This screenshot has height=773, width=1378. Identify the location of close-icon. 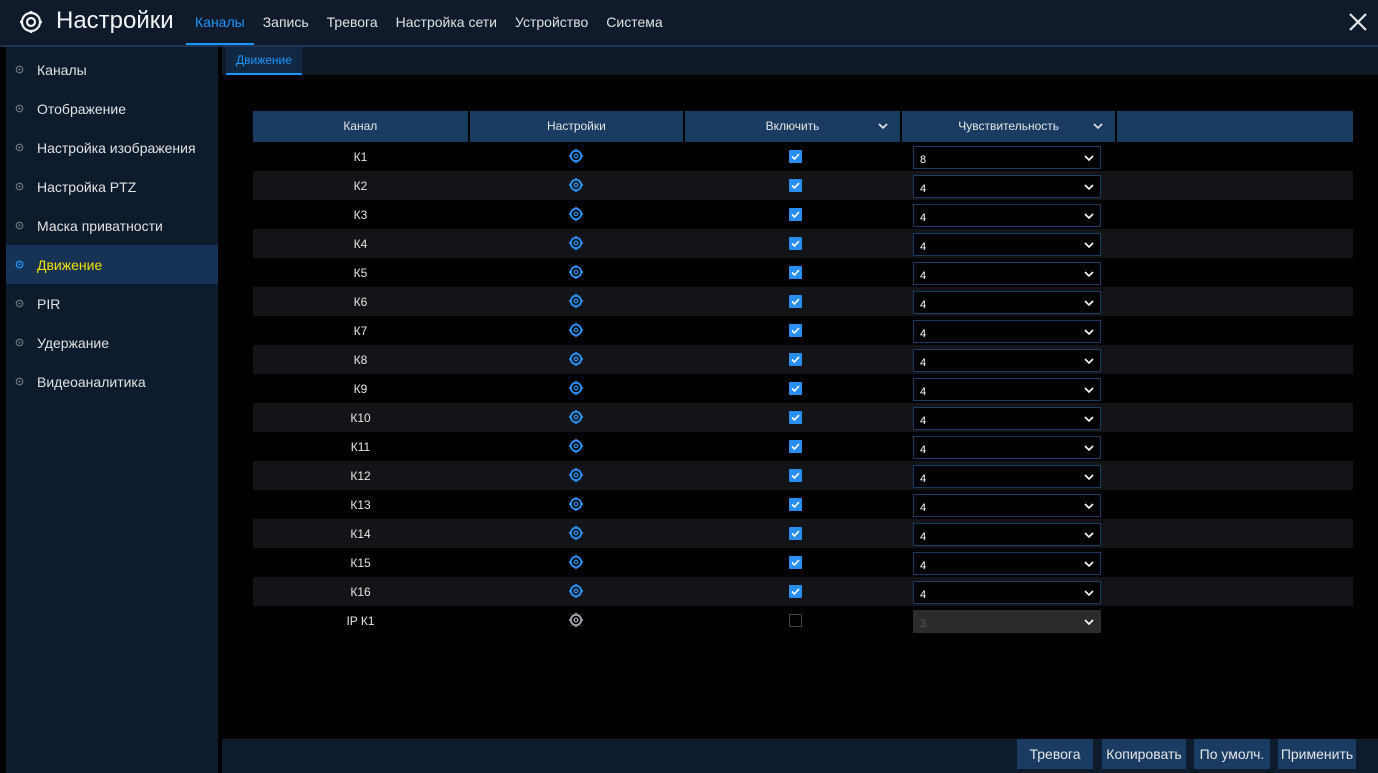
(1358, 22).